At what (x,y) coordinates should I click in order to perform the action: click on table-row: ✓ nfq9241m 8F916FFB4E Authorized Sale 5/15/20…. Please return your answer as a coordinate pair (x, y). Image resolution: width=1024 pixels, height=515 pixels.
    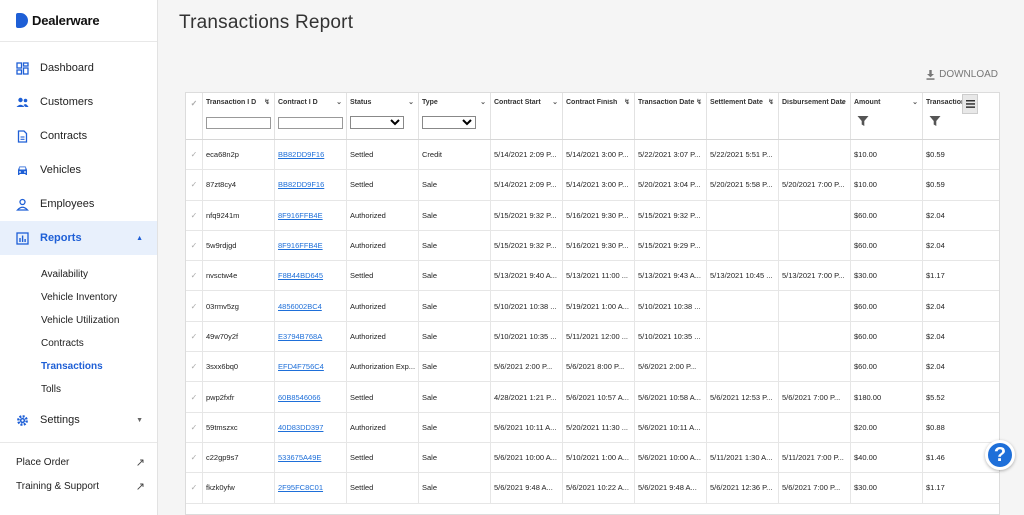
    Looking at the image, I should click on (592, 215).